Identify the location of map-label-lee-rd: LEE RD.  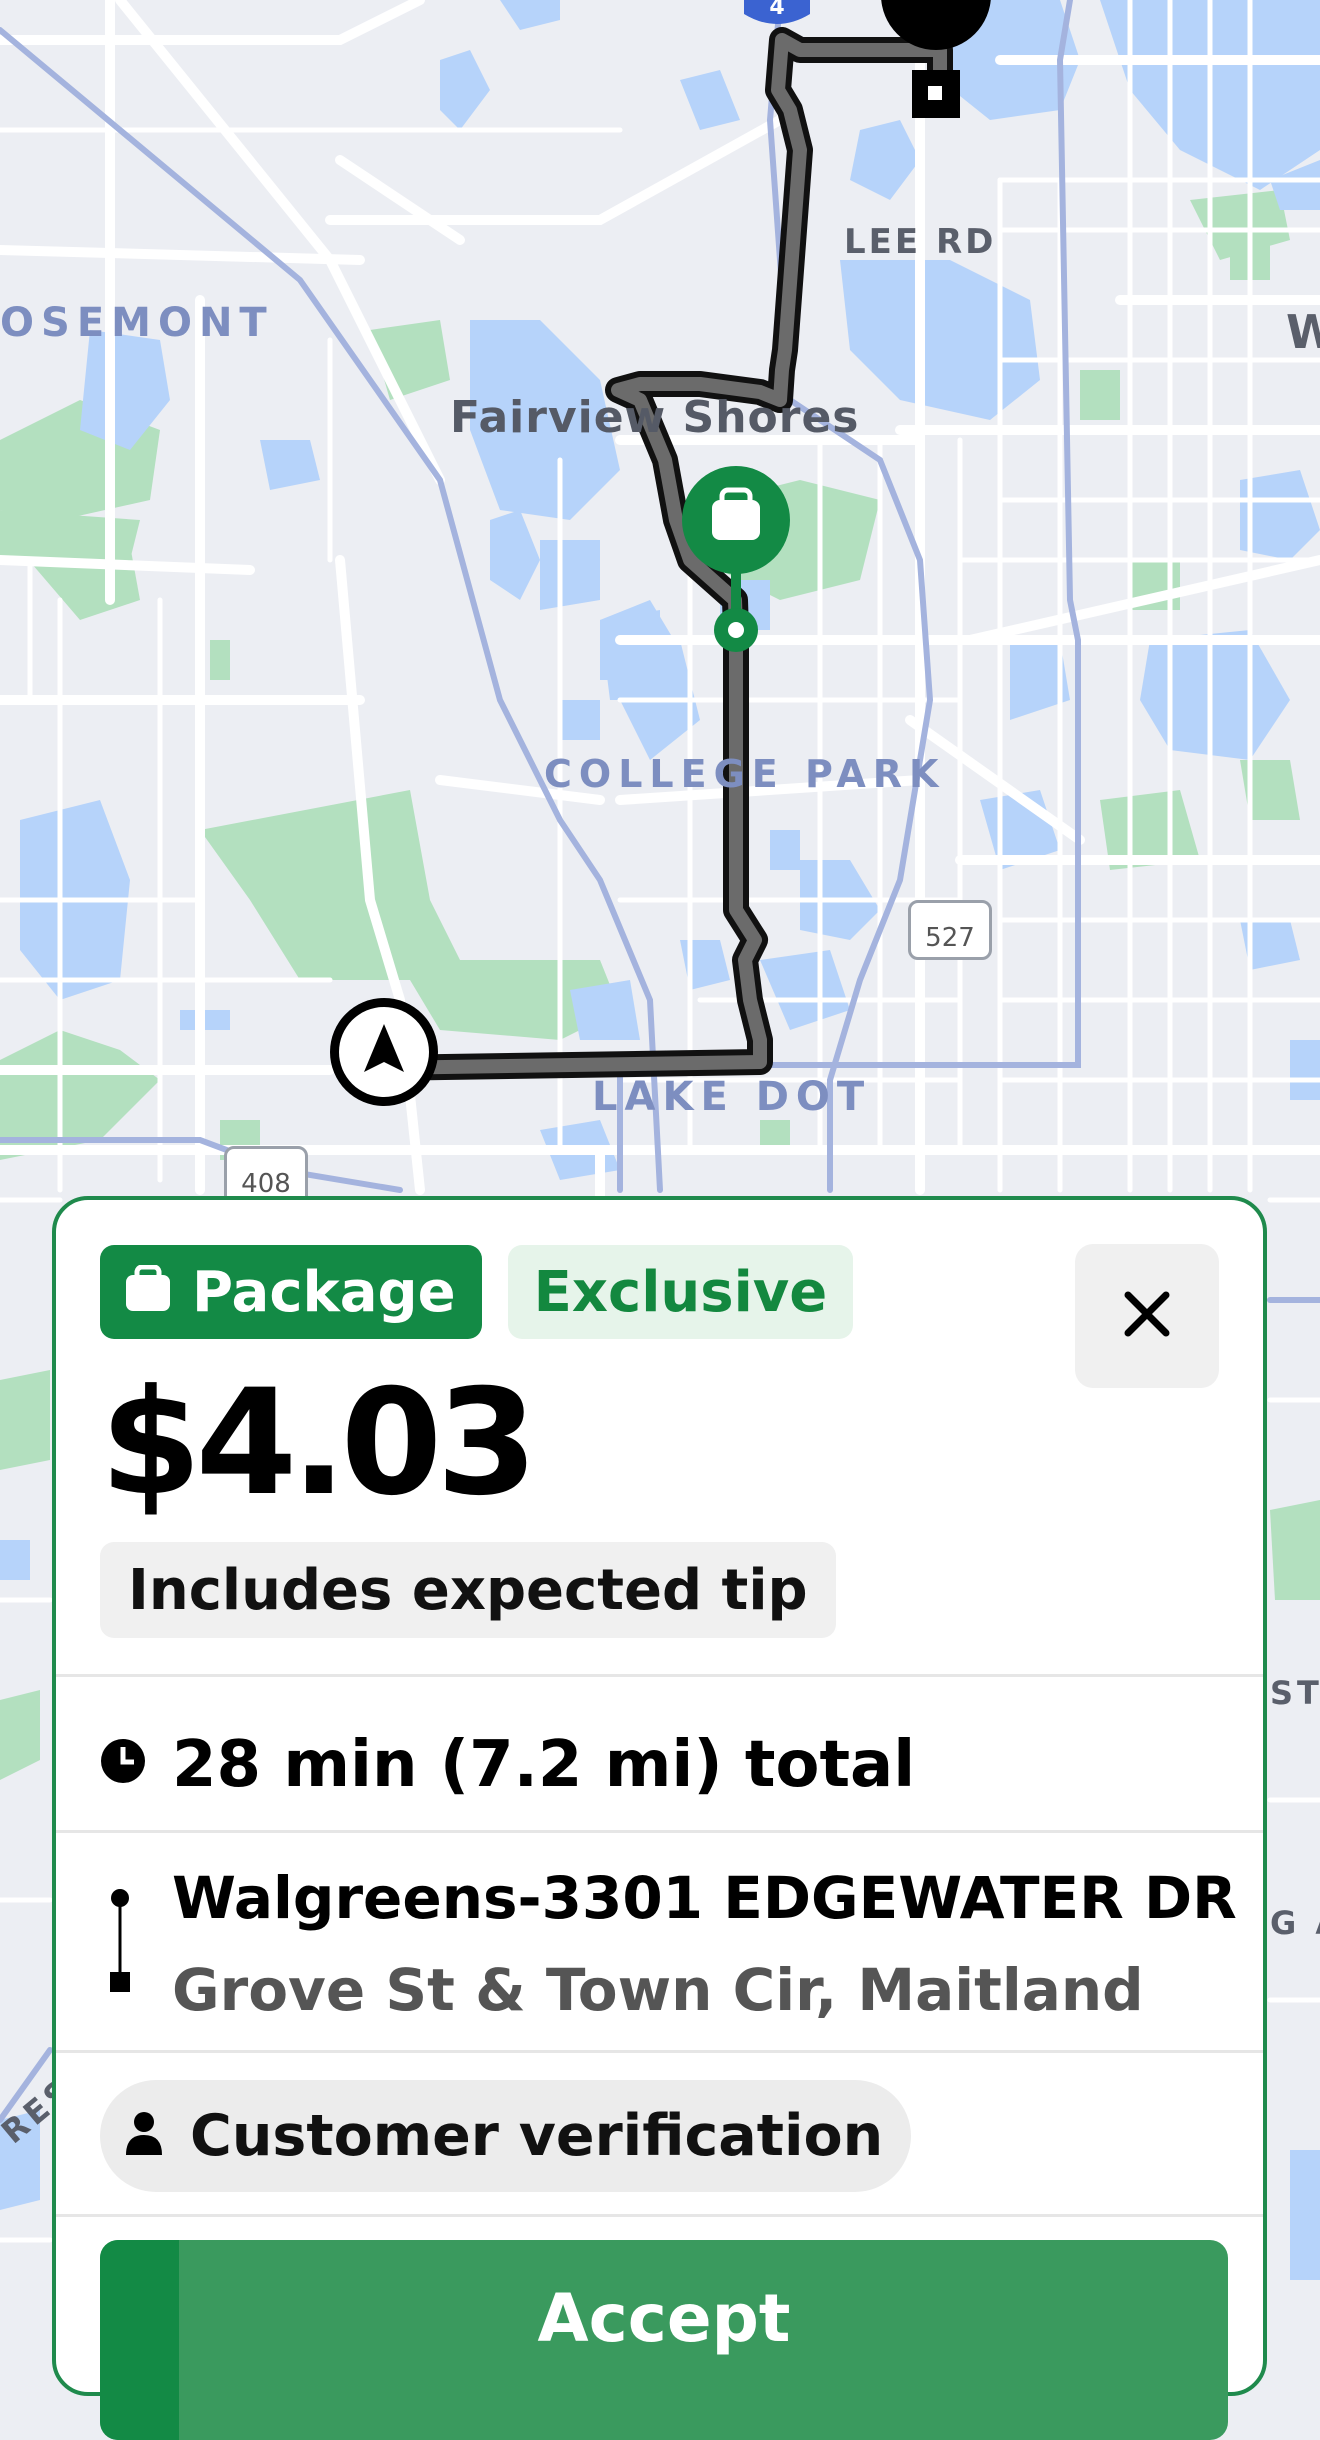
(920, 242).